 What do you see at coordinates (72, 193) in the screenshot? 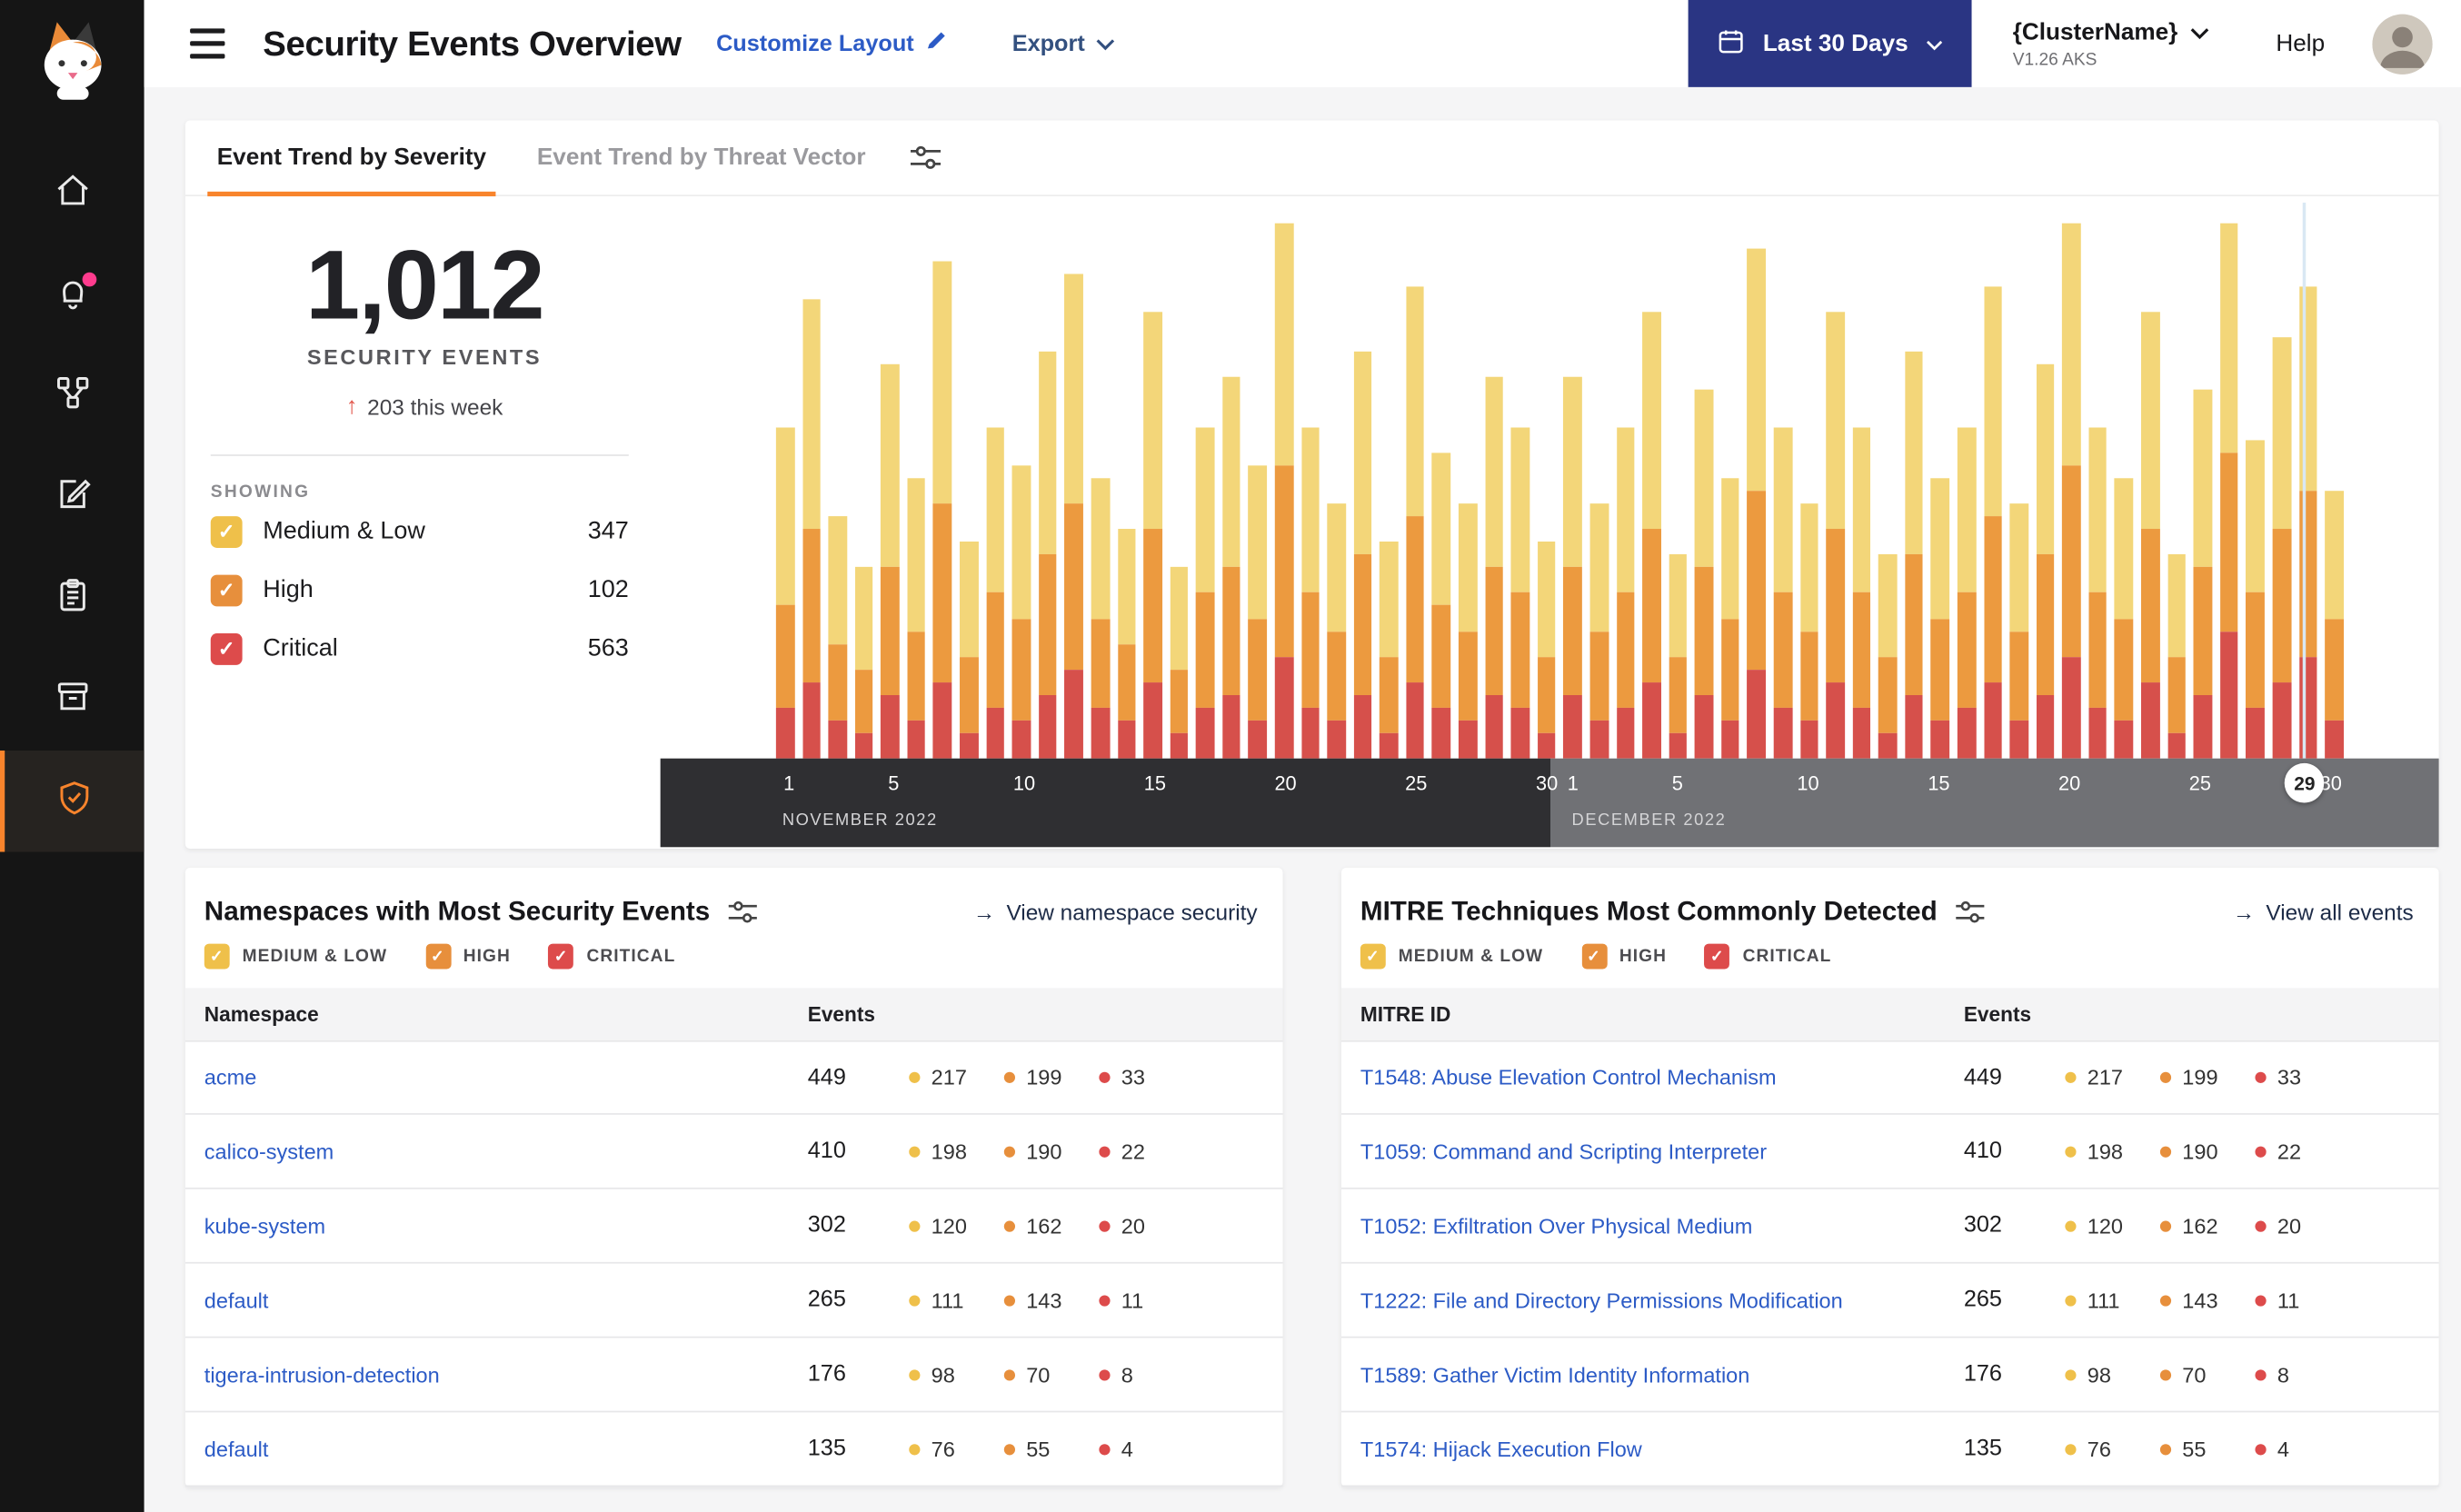
I see `sidebar-item-home` at bounding box center [72, 193].